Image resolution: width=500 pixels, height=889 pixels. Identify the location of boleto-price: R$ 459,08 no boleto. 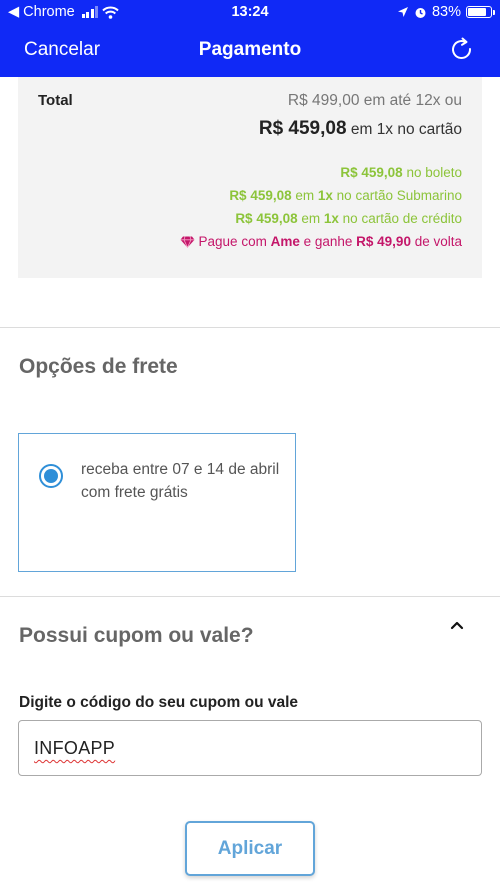
(401, 172).